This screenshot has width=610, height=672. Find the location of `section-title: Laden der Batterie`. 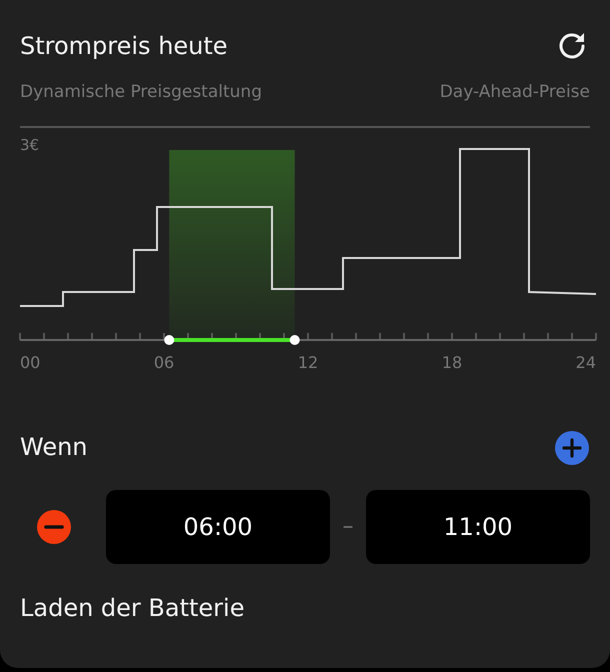

section-title: Laden der Batterie is located at coordinates (133, 608).